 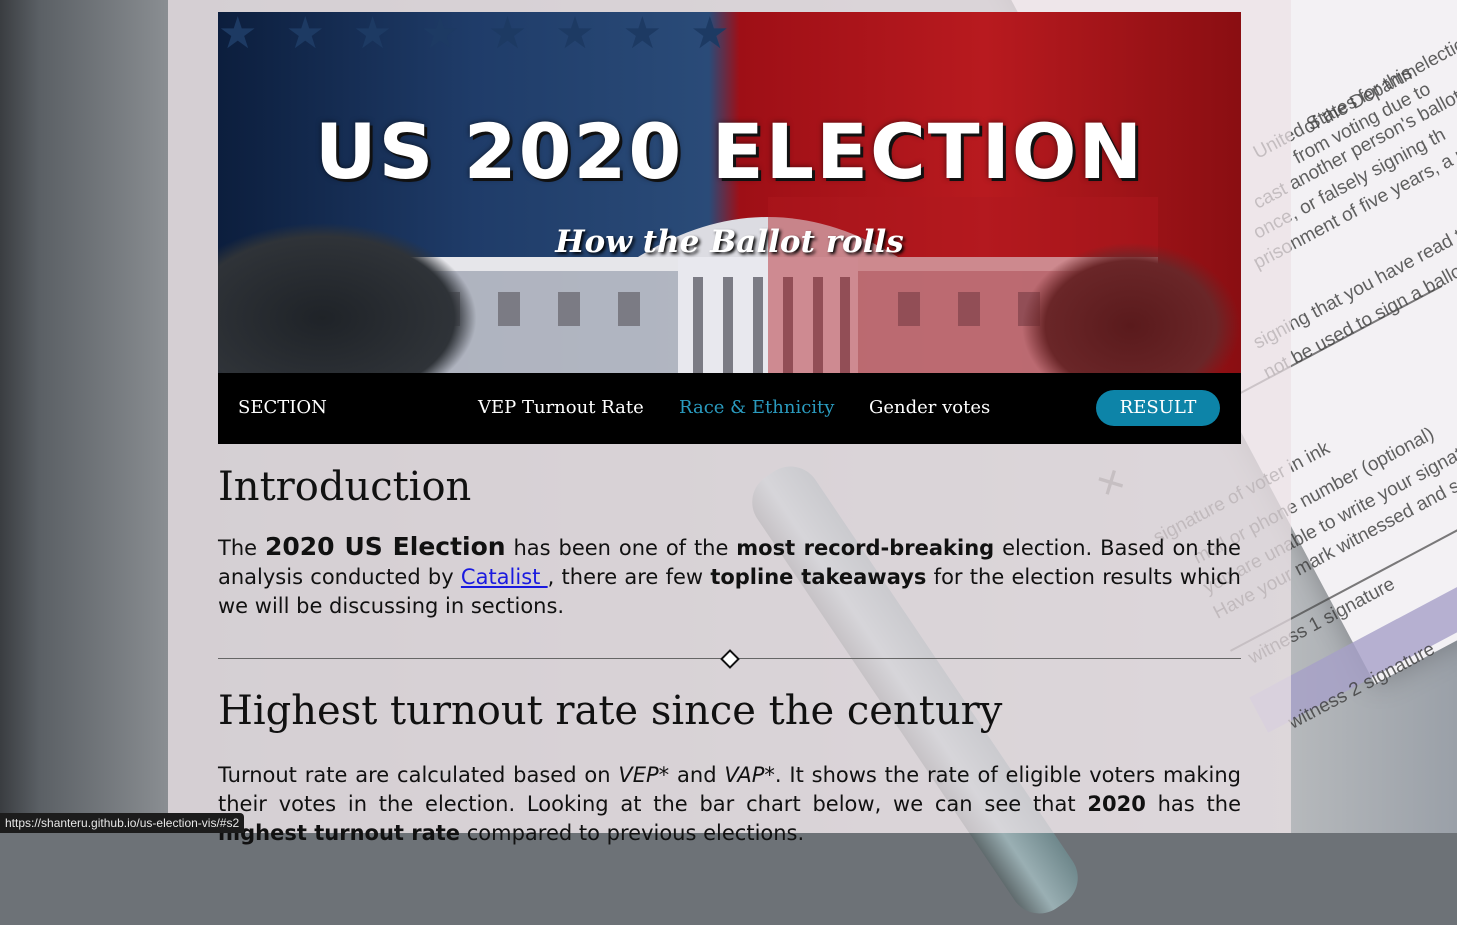 What do you see at coordinates (697, 775) in the screenshot?
I see `turnout-text: and` at bounding box center [697, 775].